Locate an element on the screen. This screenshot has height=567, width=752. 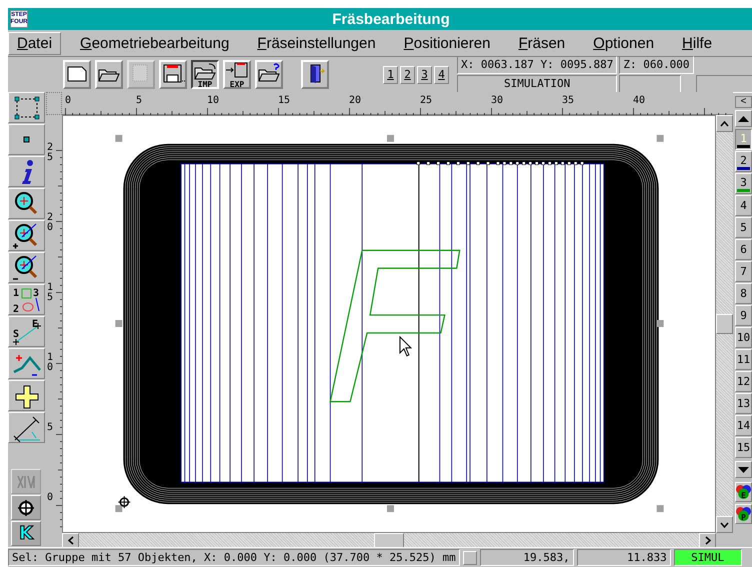
palette-collapse-button: < is located at coordinates (743, 102).